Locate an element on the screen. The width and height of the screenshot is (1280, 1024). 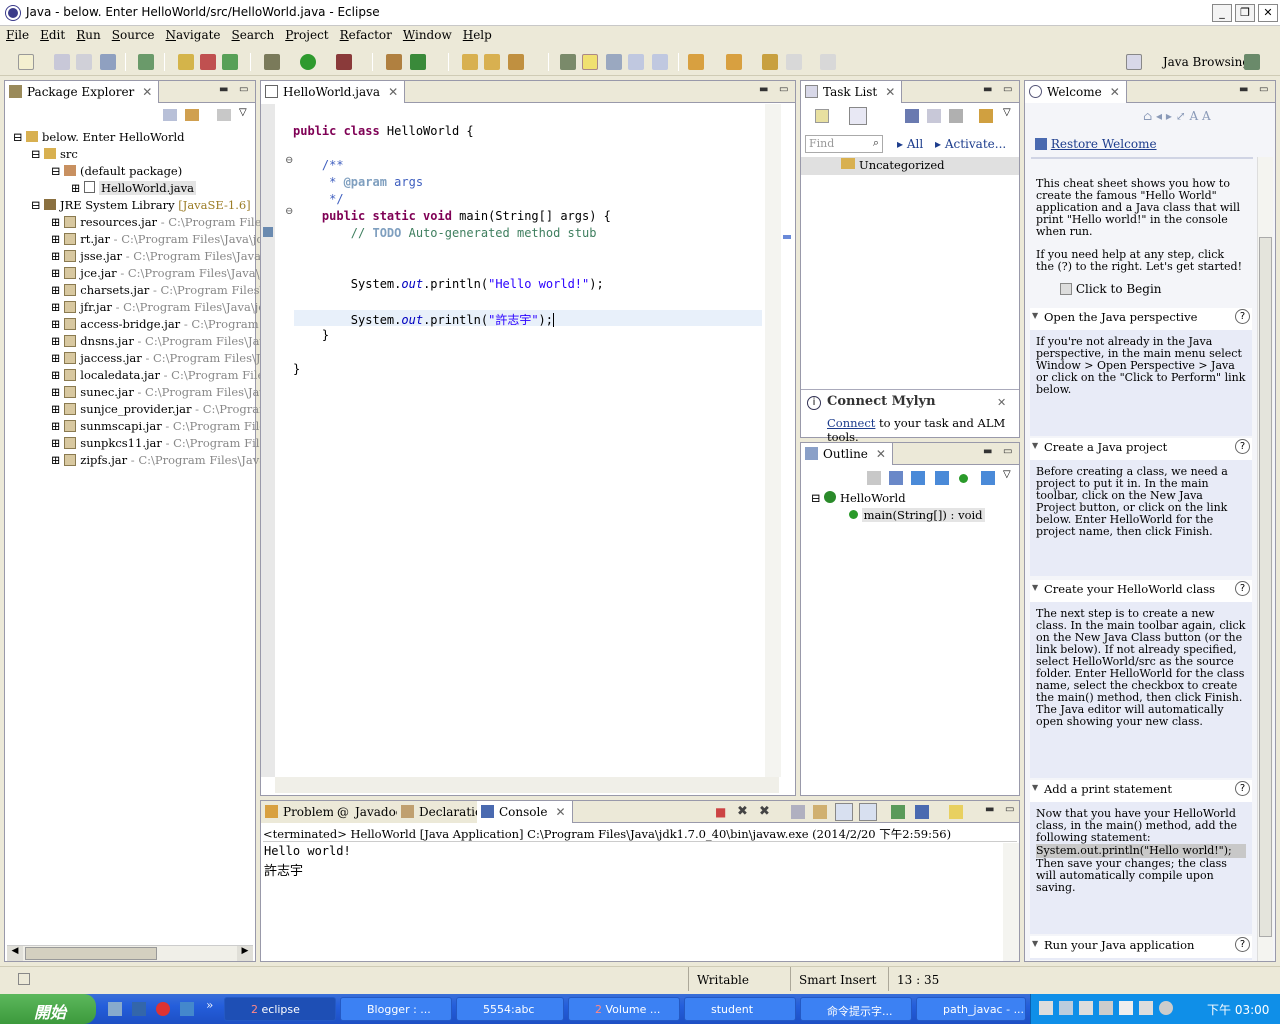
welcome-toolbar-icons: ⌂ ◂ ▸ ⤢ A A is located at coordinates (1177, 116).